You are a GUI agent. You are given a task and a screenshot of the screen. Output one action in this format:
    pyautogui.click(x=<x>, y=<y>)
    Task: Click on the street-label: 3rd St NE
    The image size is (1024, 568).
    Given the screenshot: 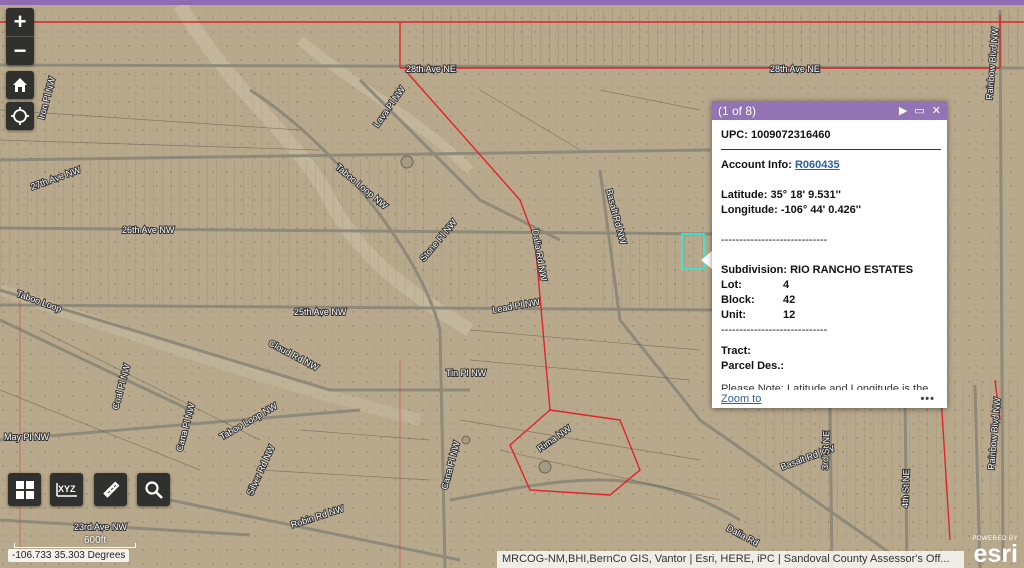 What is the action you would take?
    pyautogui.click(x=825, y=450)
    